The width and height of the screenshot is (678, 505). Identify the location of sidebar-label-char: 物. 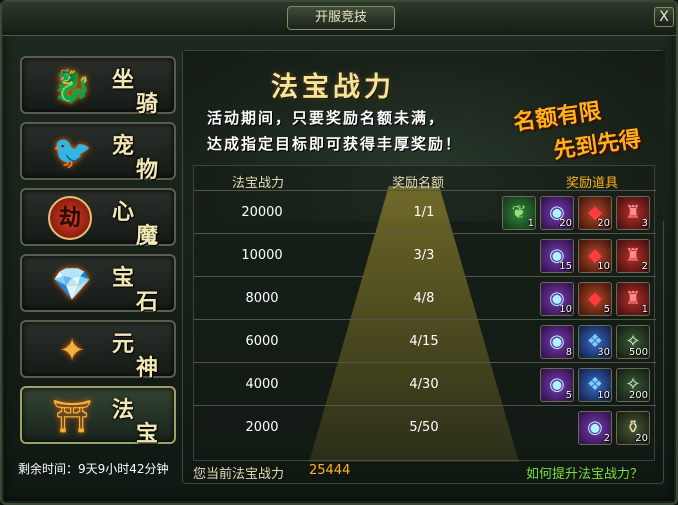
(147, 170).